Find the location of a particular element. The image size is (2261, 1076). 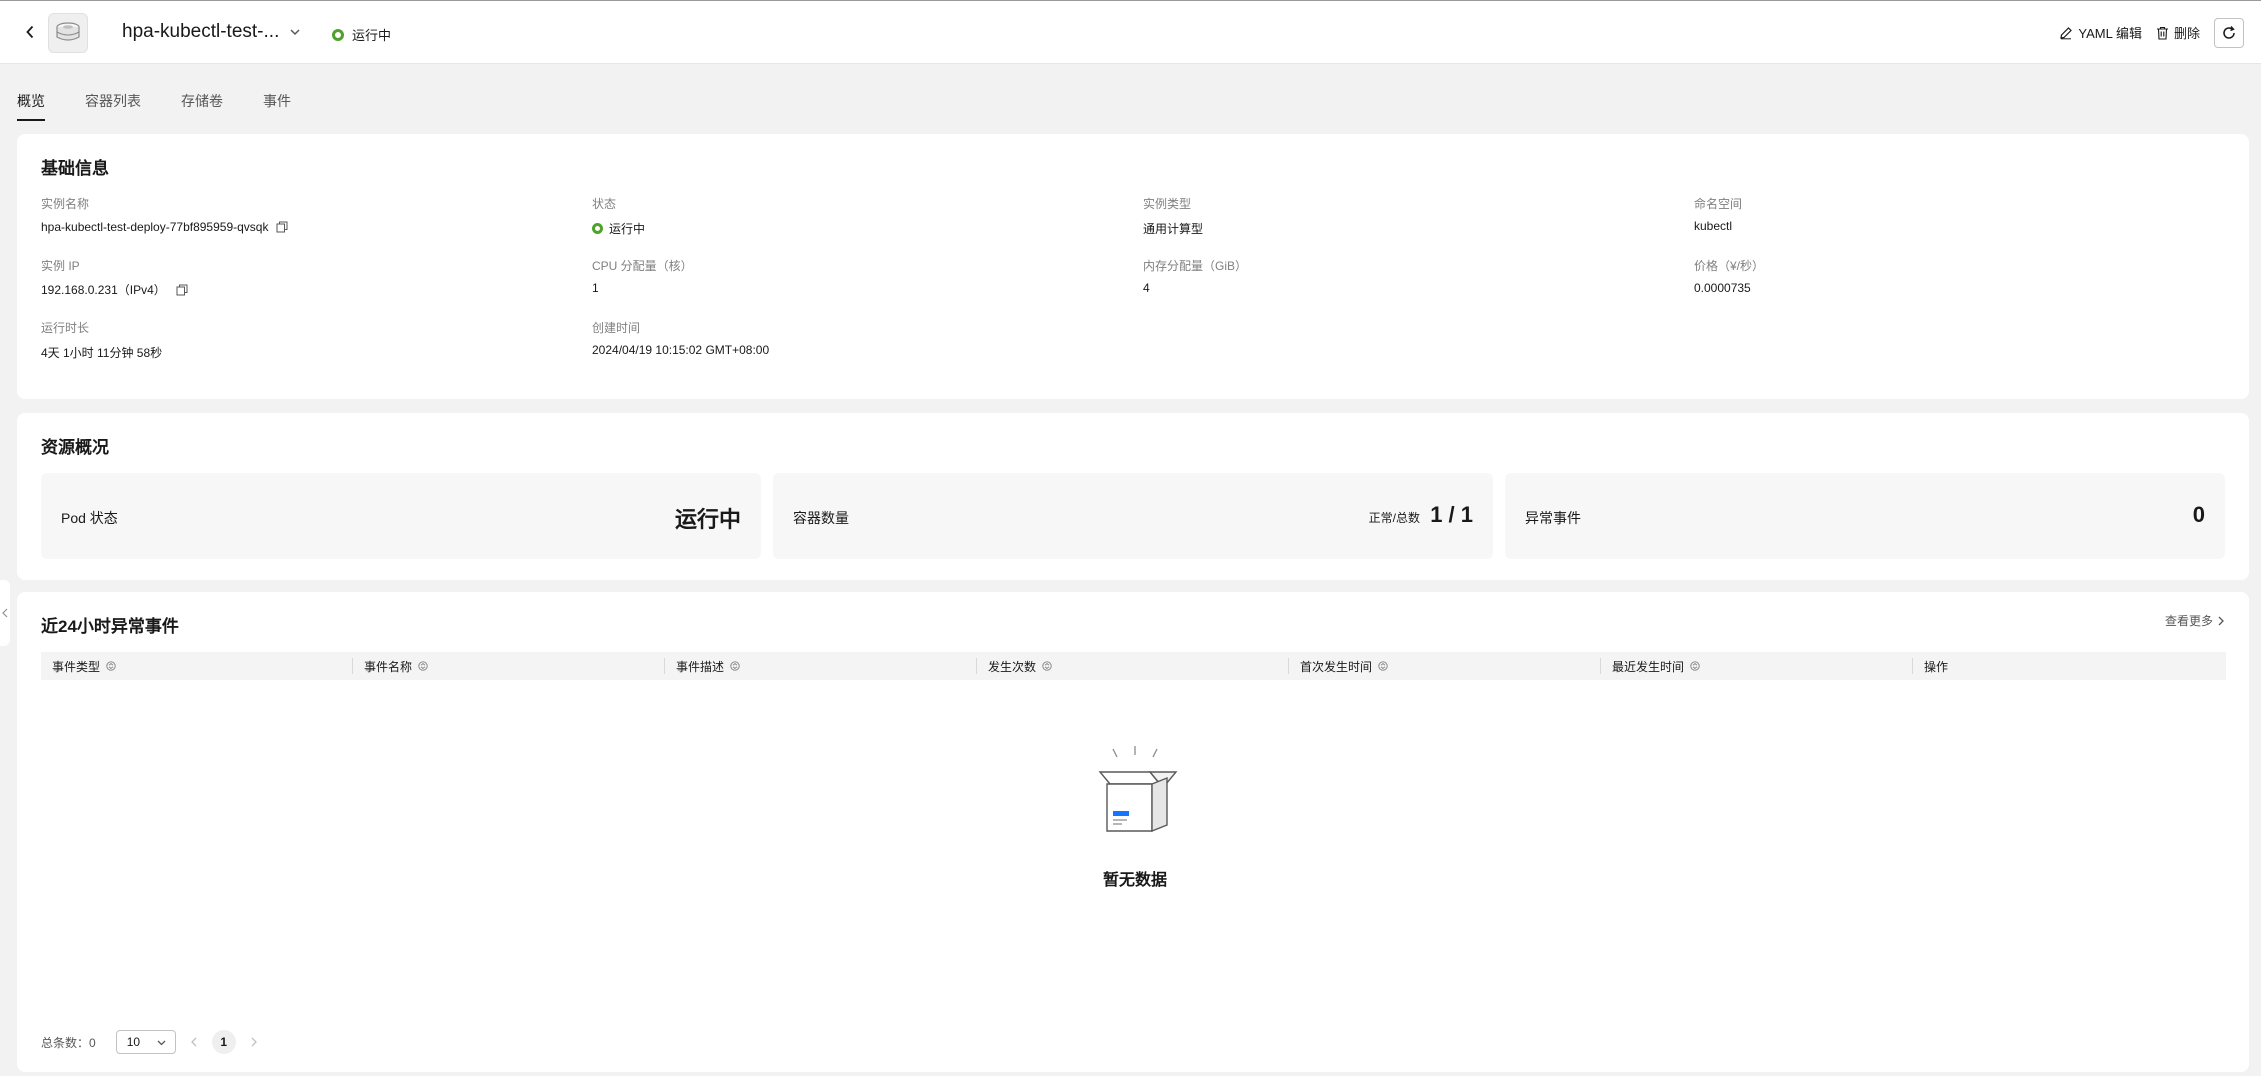

cpu-label: CPU 分配量（核） is located at coordinates (642, 266).